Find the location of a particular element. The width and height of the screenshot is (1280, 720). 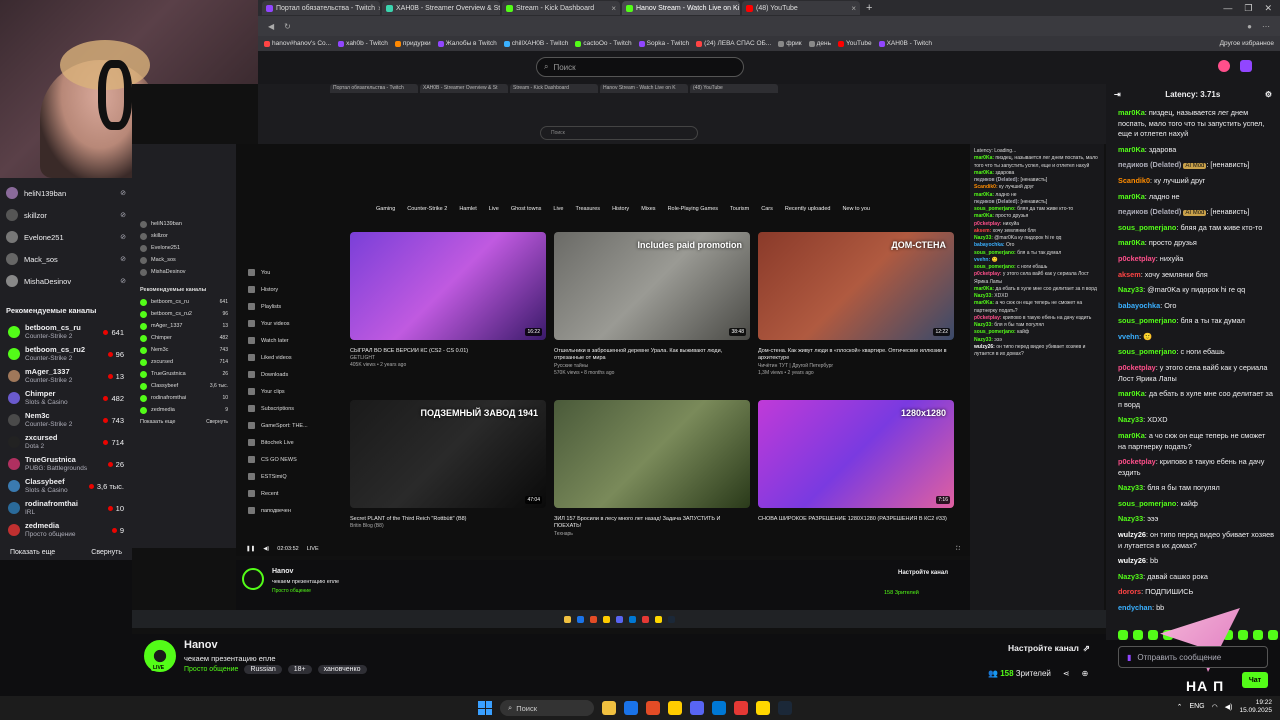

fullscreen-icon: ⛶ is located at coordinates (958, 549).